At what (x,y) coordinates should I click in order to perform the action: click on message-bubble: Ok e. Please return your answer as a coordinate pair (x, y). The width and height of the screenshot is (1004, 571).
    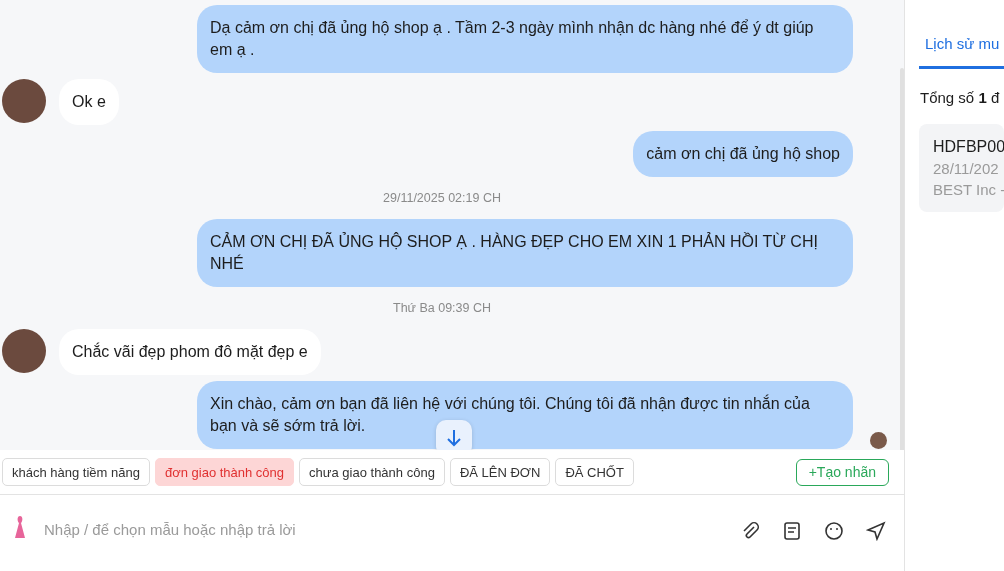
    Looking at the image, I should click on (89, 102).